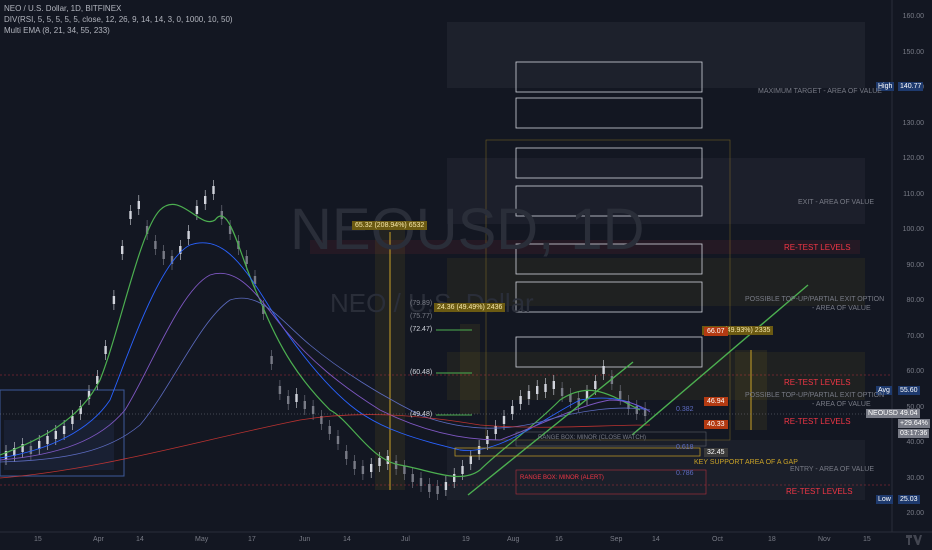 The width and height of the screenshot is (932, 550). What do you see at coordinates (915, 300) in the screenshot?
I see `price-tick: 80.00` at bounding box center [915, 300].